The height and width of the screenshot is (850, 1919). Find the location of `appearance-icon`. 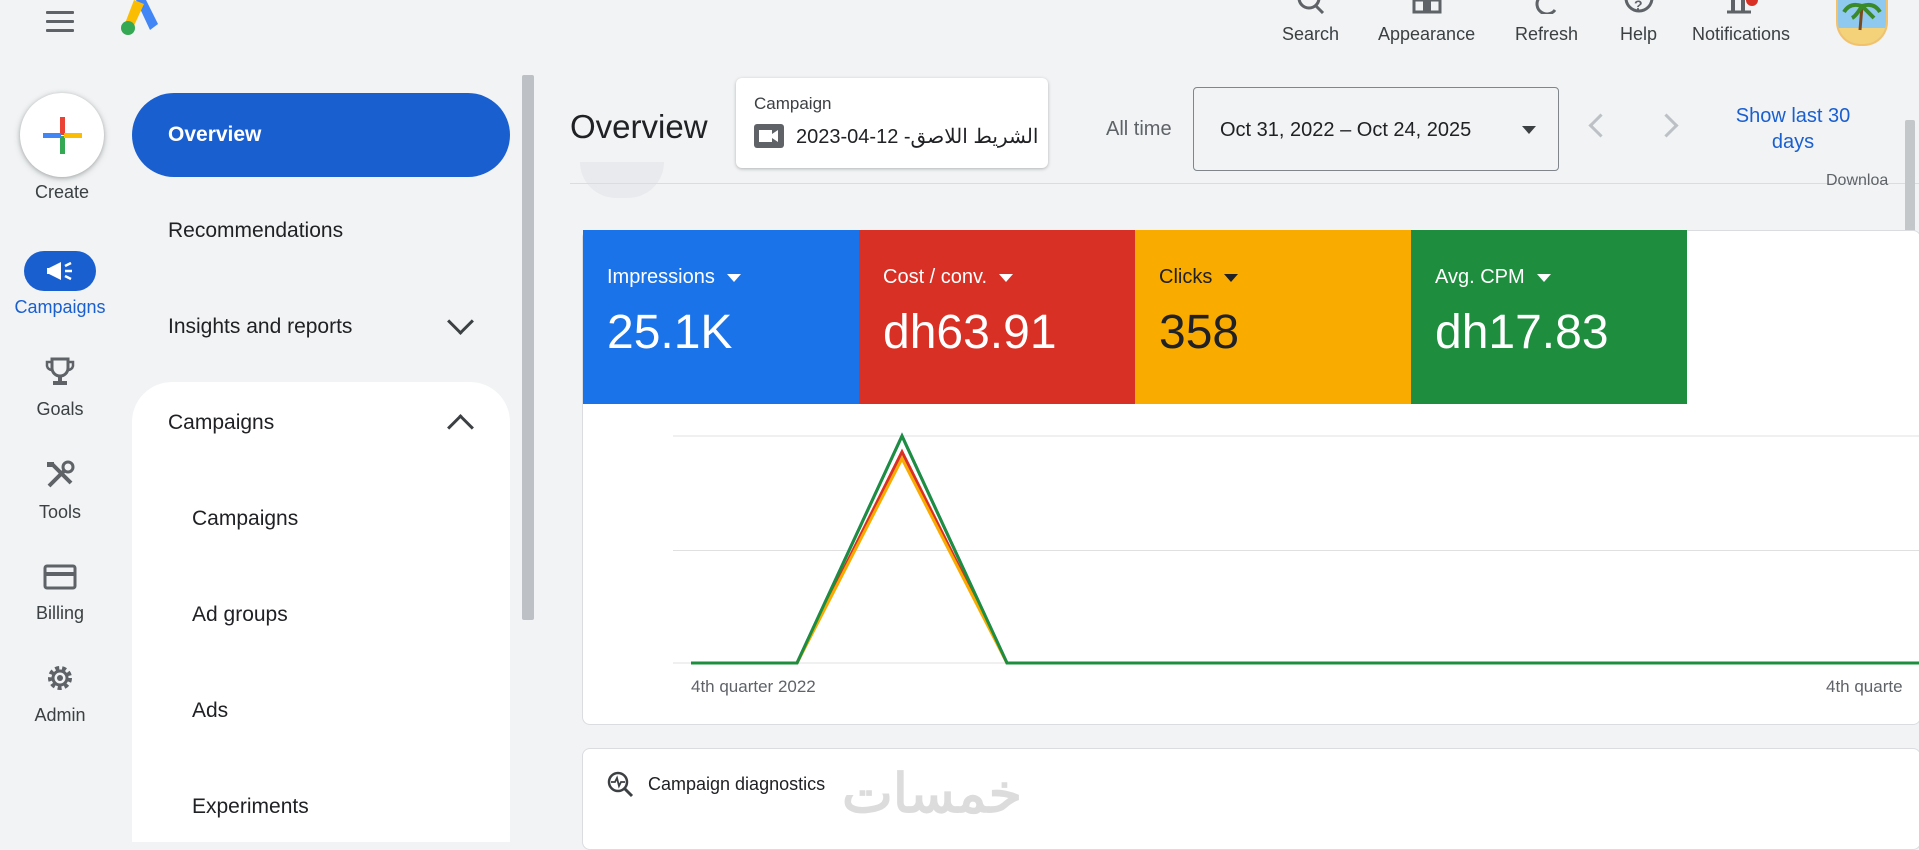

appearance-icon is located at coordinates (1427, 7).